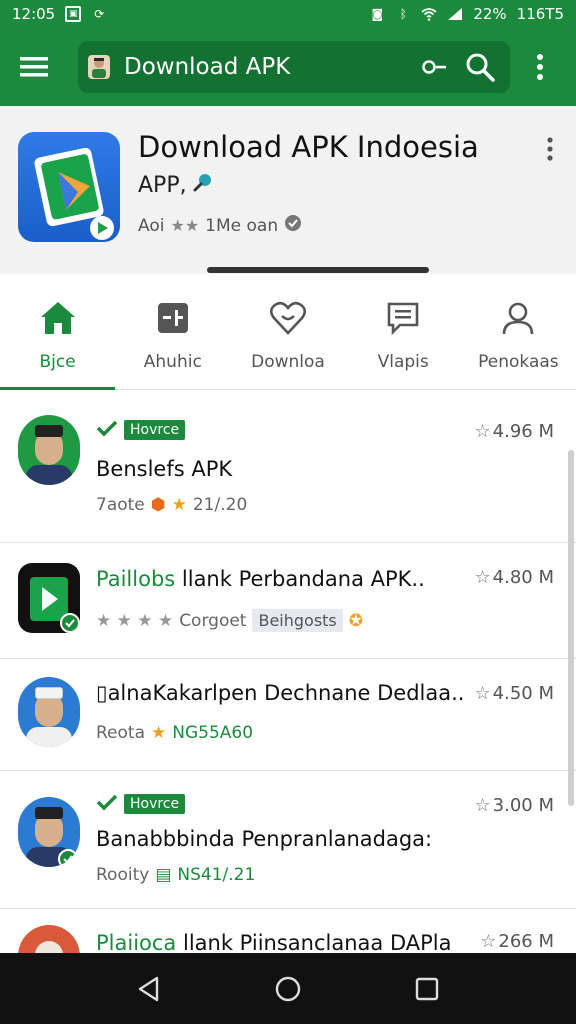  What do you see at coordinates (120, 505) in the screenshot?
I see `list-item-meta-label: 7aote` at bounding box center [120, 505].